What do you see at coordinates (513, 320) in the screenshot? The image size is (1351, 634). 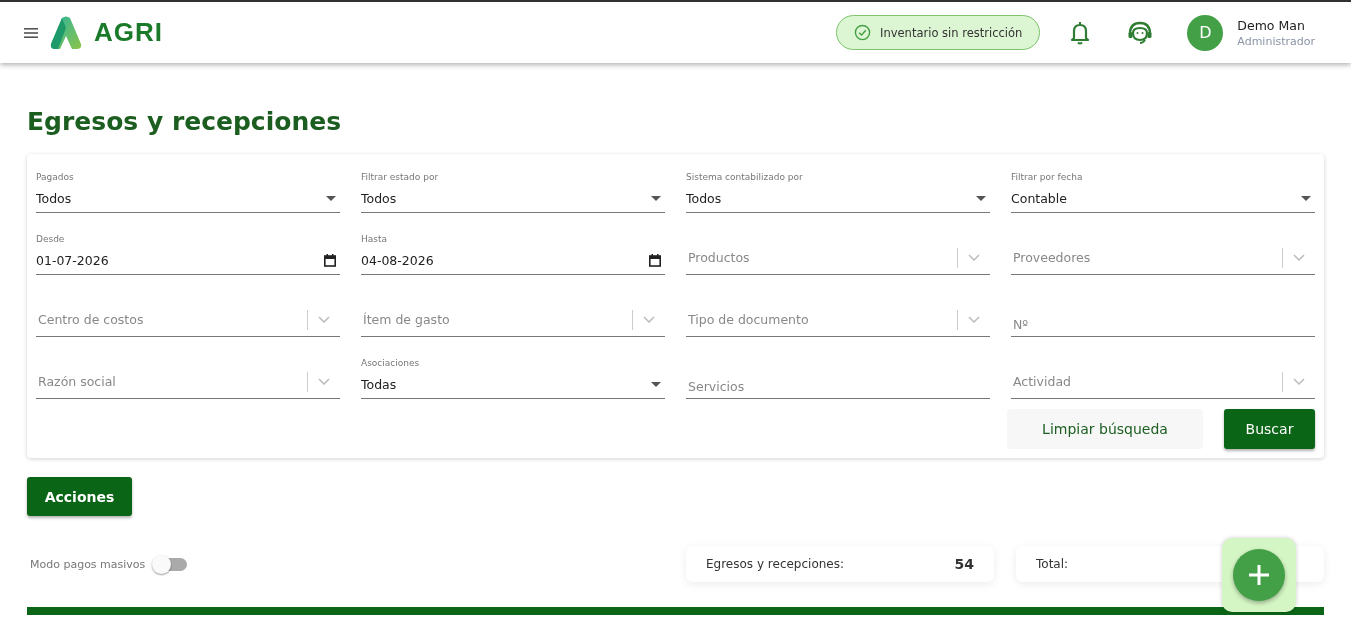 I see `combo-field: Ítem de gasto` at bounding box center [513, 320].